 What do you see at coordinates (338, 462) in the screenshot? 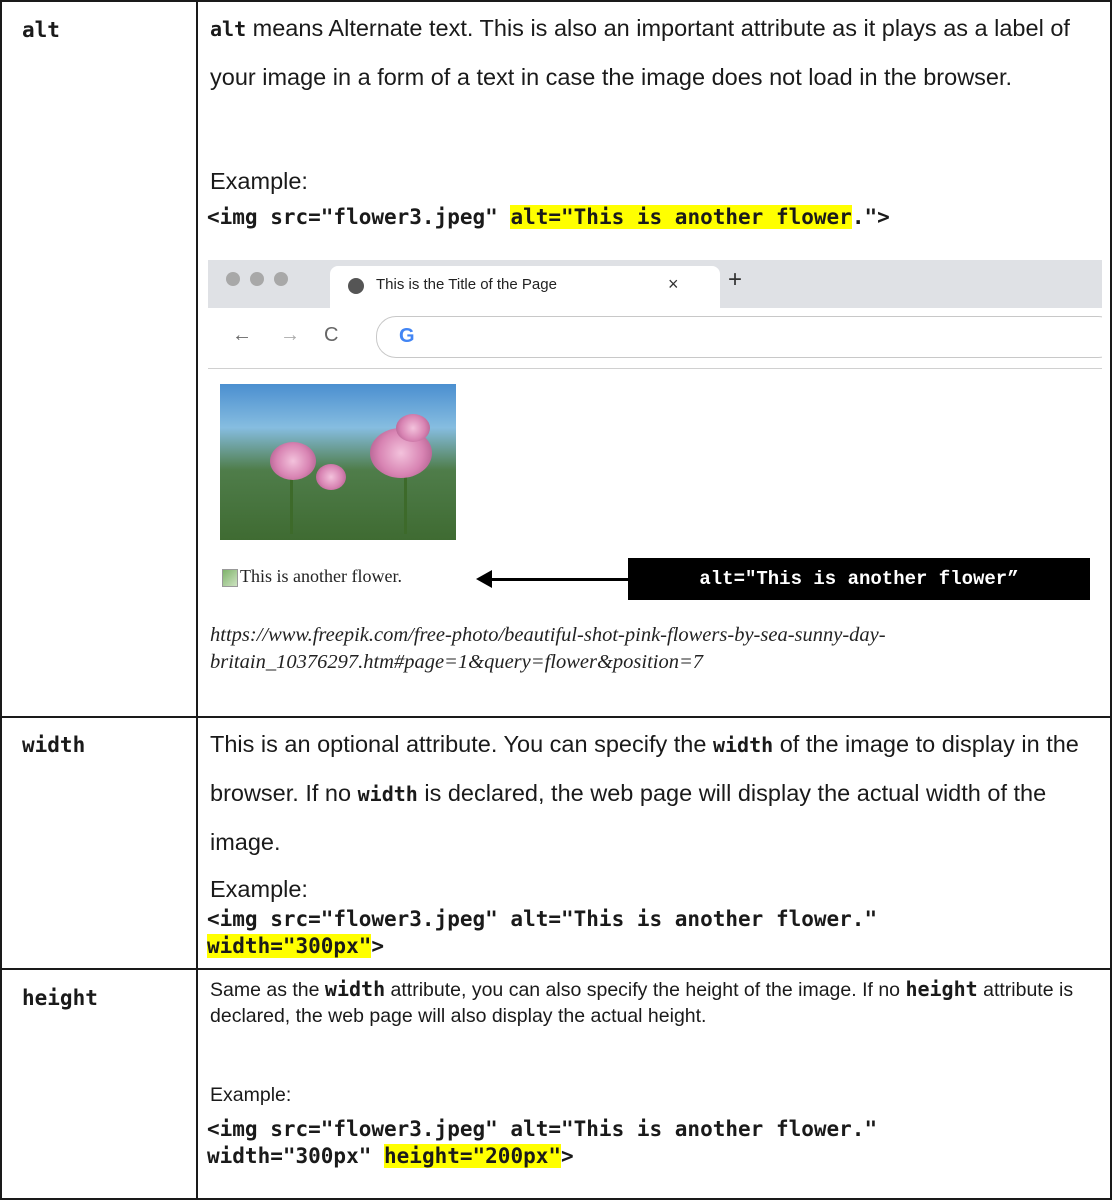
I see `flower-photo` at bounding box center [338, 462].